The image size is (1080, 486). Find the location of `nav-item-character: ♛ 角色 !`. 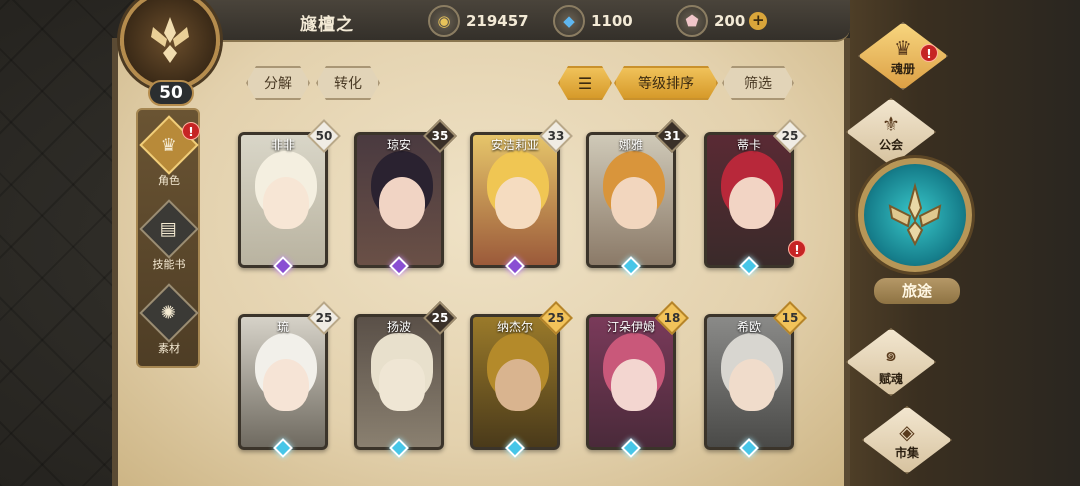

nav-item-character: ♛ 角色 ! is located at coordinates (169, 152).